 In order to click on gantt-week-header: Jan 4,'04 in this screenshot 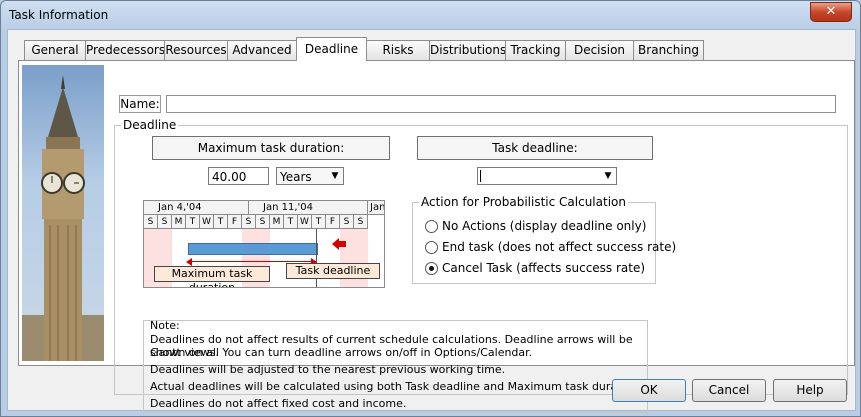, I will do `click(196, 208)`.